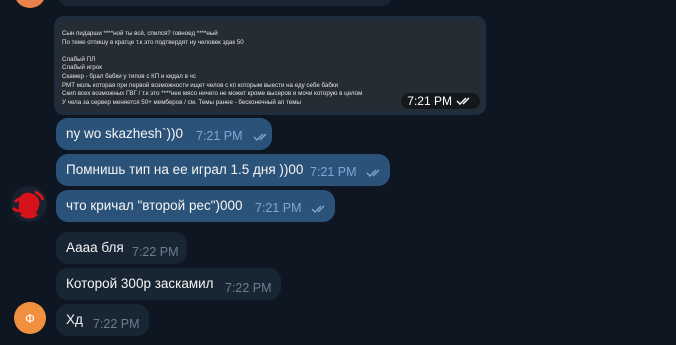  I want to click on message-text: Хд, so click(74, 319).